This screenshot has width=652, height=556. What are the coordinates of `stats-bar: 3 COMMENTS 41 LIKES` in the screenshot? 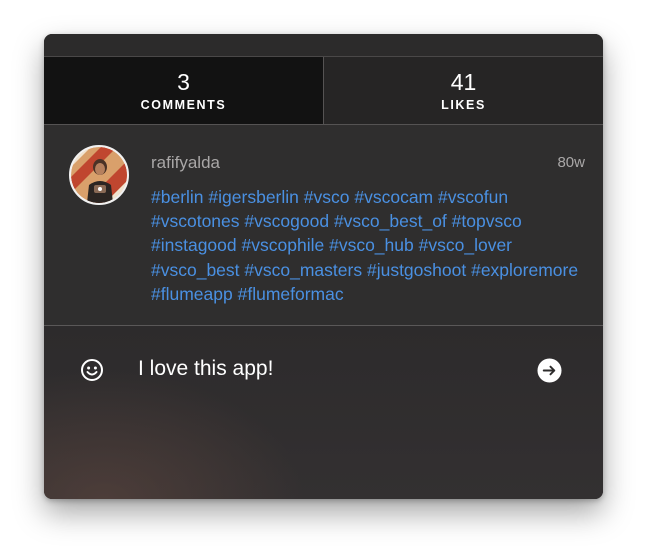 It's located at (323, 91).